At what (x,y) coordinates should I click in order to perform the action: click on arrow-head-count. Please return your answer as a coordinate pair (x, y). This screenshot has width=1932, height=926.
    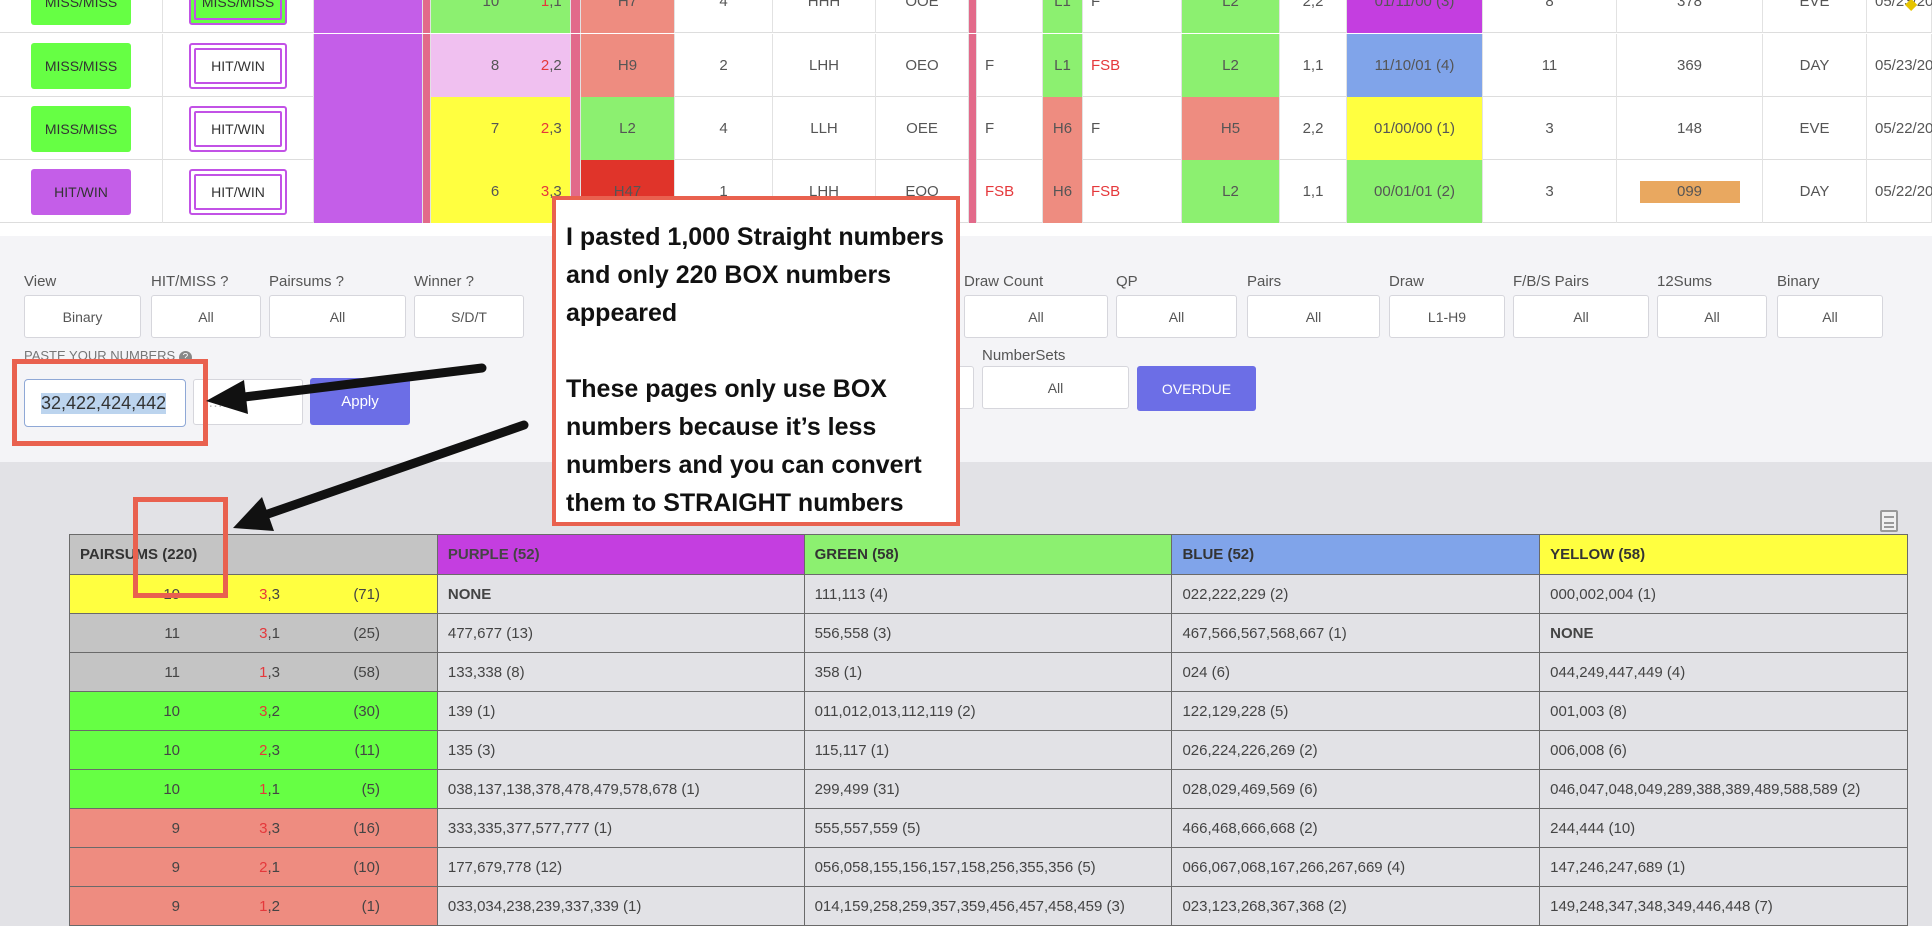
    Looking at the image, I should click on (253, 514).